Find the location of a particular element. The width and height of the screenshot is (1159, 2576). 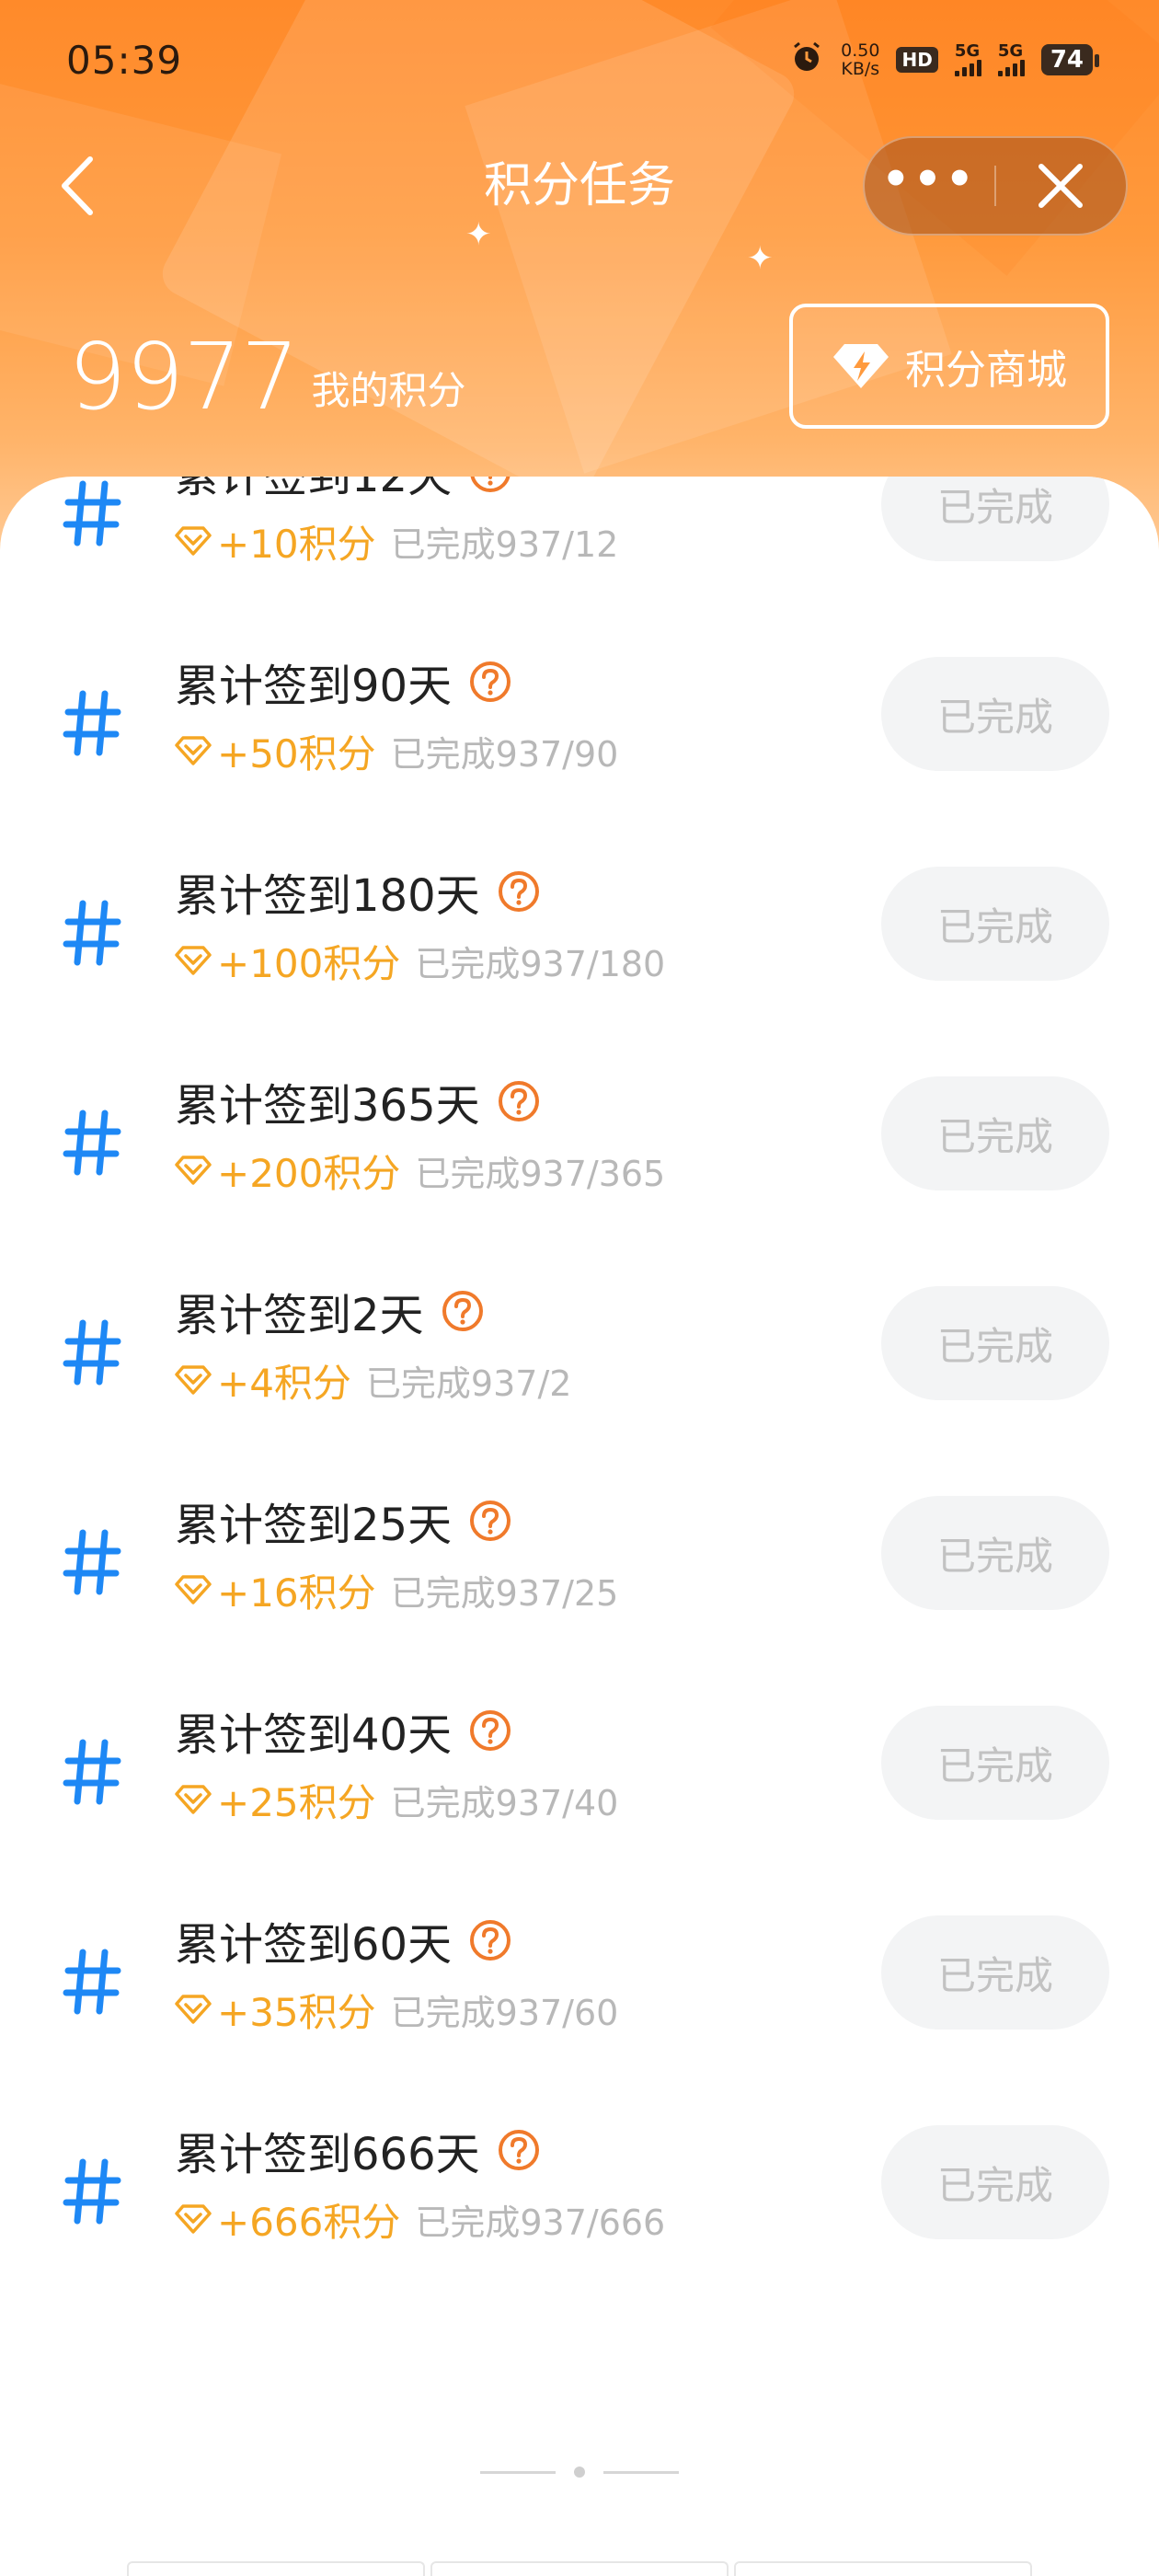

task-progress: 已完成937/2 is located at coordinates (468, 1383).